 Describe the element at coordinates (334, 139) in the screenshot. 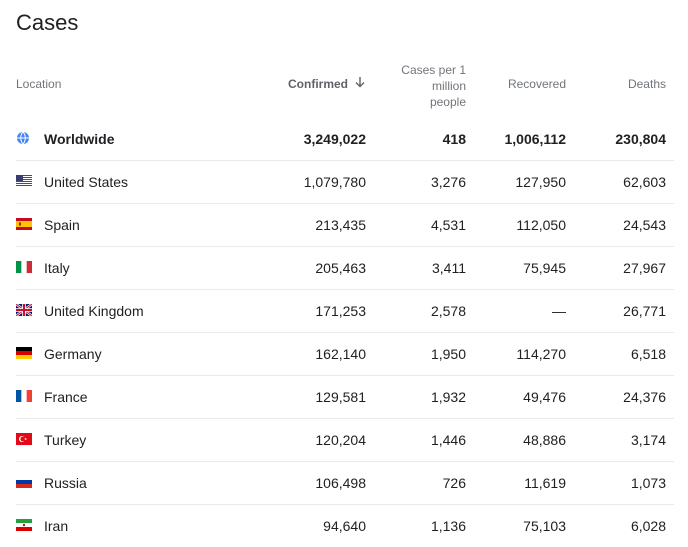

I see `confirmed-value: 3,249,022` at that location.